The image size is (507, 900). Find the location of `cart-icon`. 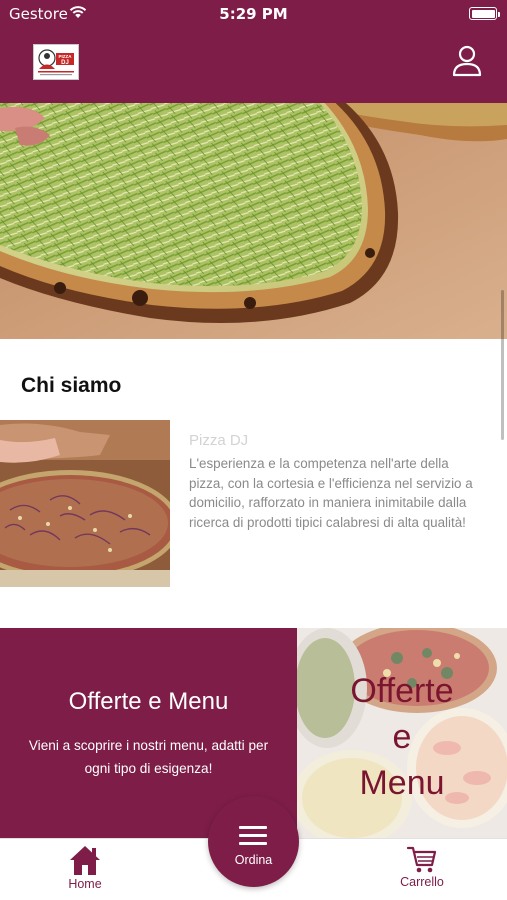

cart-icon is located at coordinates (421, 859).